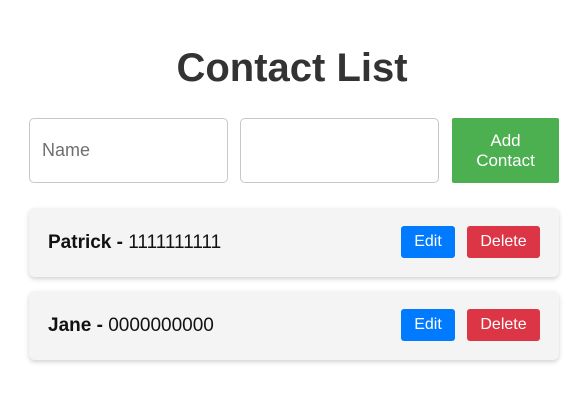  What do you see at coordinates (161, 325) in the screenshot?
I see `contact-phone: 0000000000` at bounding box center [161, 325].